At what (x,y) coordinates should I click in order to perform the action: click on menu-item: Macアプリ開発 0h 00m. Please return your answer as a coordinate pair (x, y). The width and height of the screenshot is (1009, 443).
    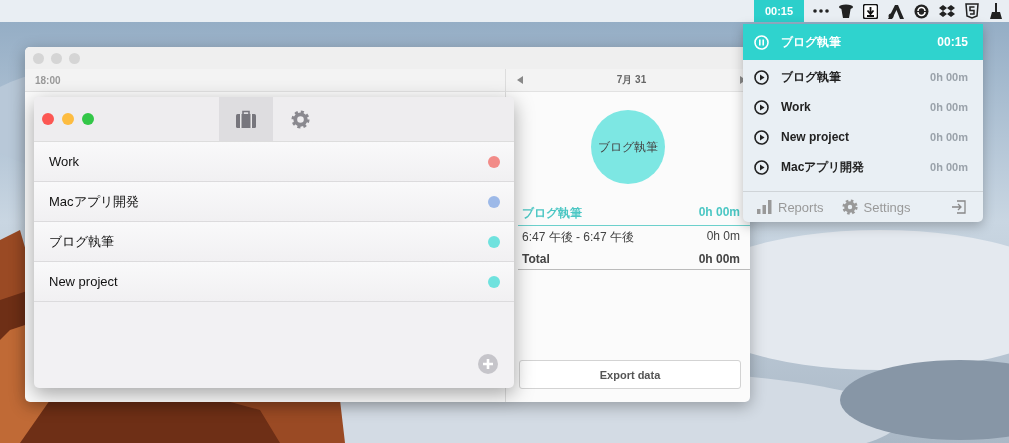
    Looking at the image, I should click on (863, 167).